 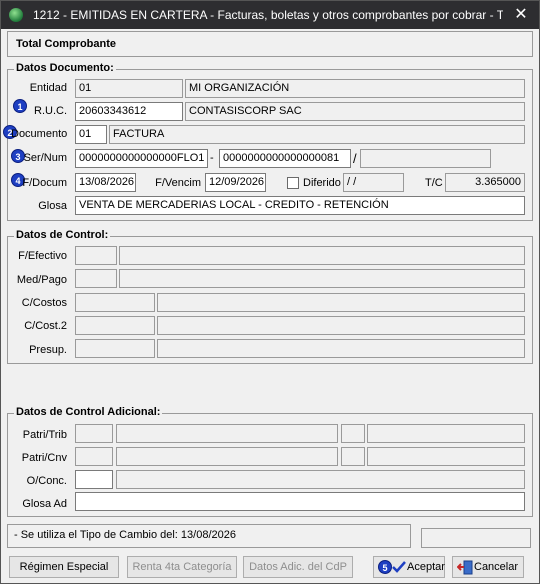 I want to click on patri-trib-code2, so click(x=353, y=433).